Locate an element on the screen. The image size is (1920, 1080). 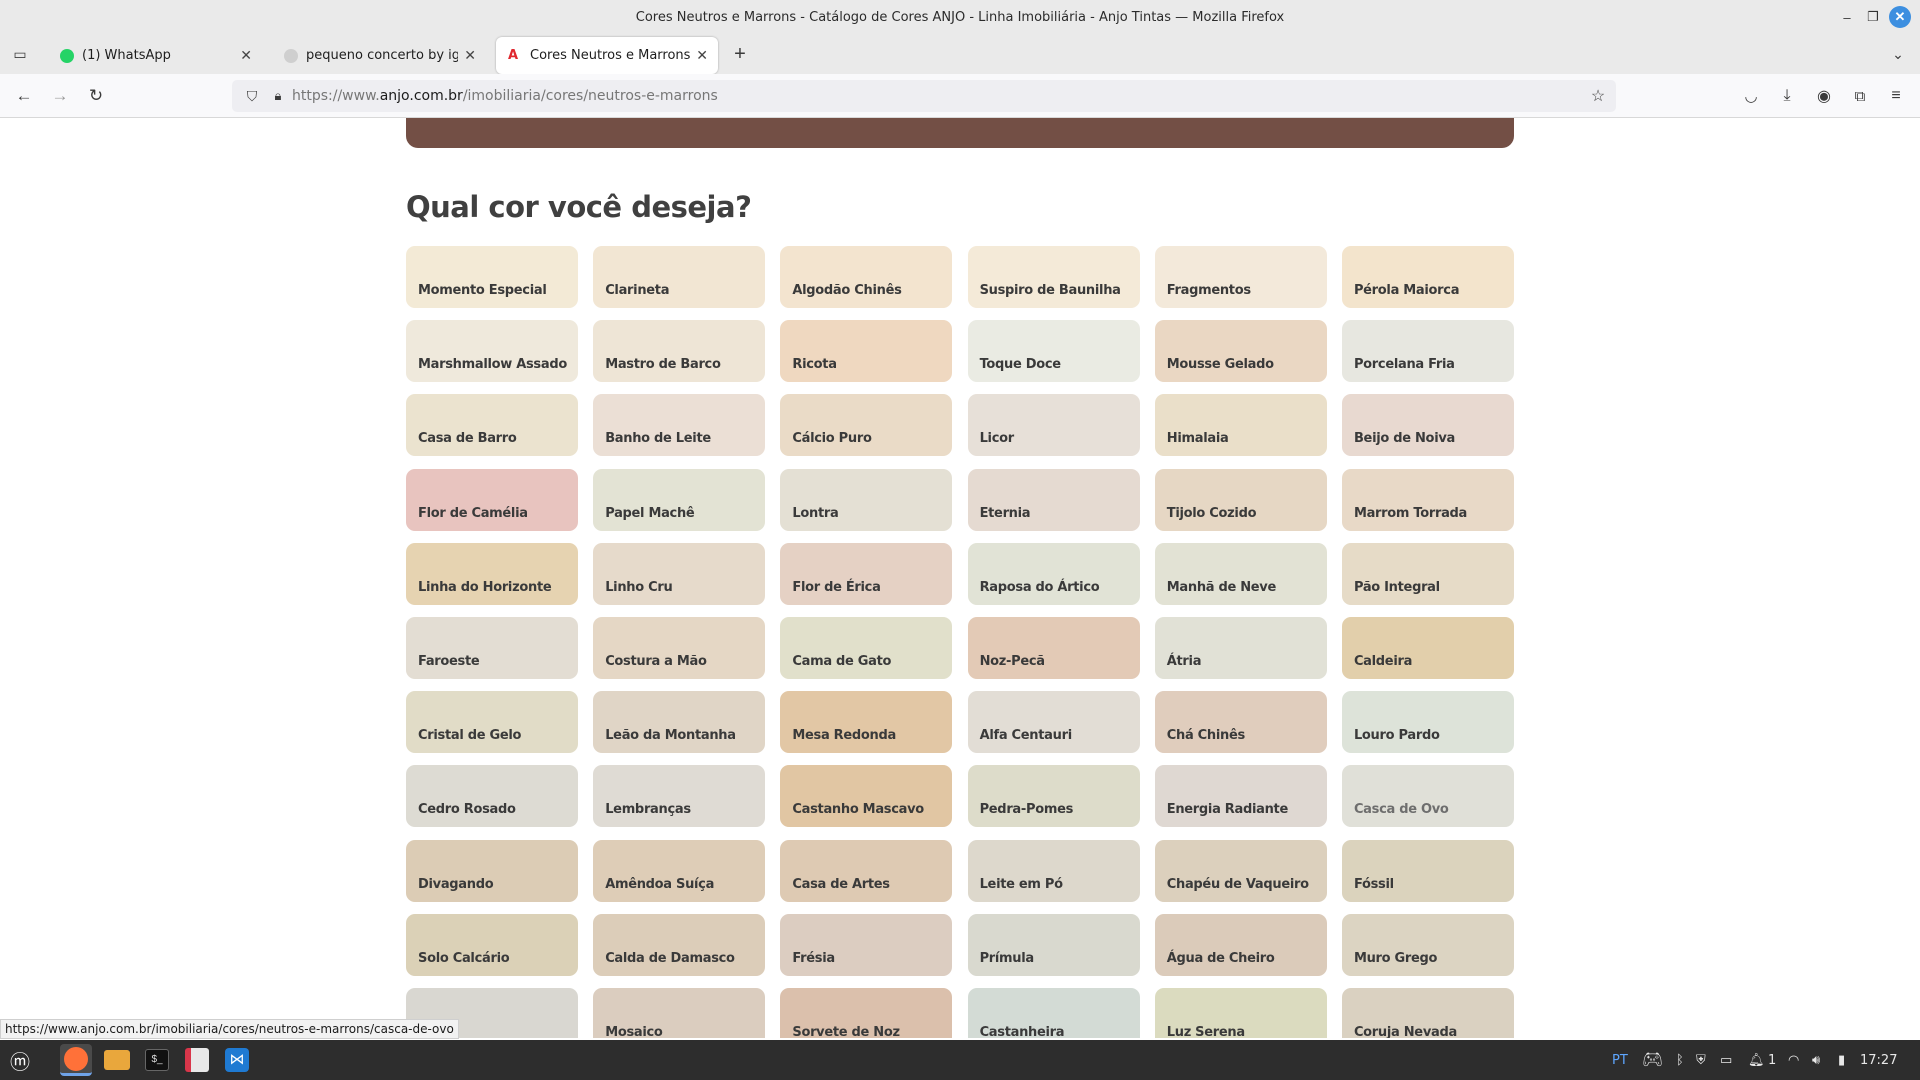
wifi-icon: ◠ is located at coordinates (1793, 1060).